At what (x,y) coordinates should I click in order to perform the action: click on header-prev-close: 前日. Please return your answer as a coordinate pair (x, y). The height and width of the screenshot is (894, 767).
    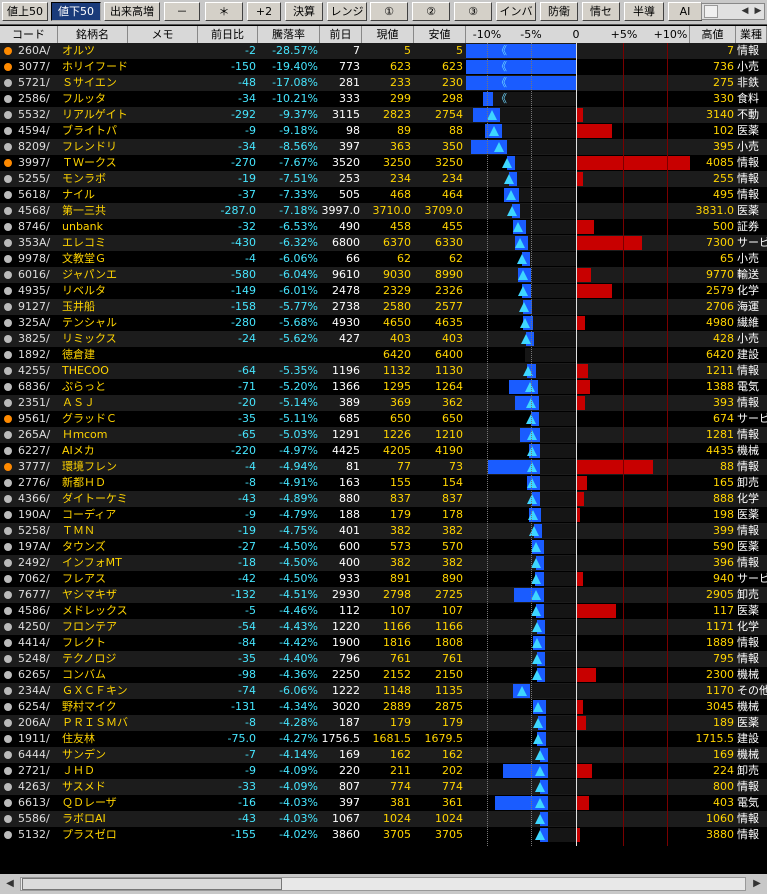
    Looking at the image, I should click on (341, 34).